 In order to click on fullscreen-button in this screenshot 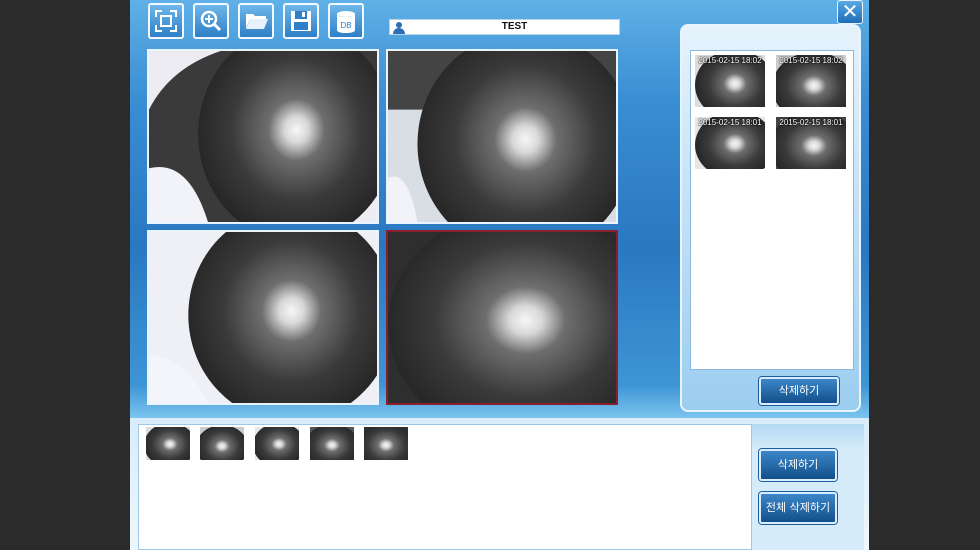, I will do `click(166, 21)`.